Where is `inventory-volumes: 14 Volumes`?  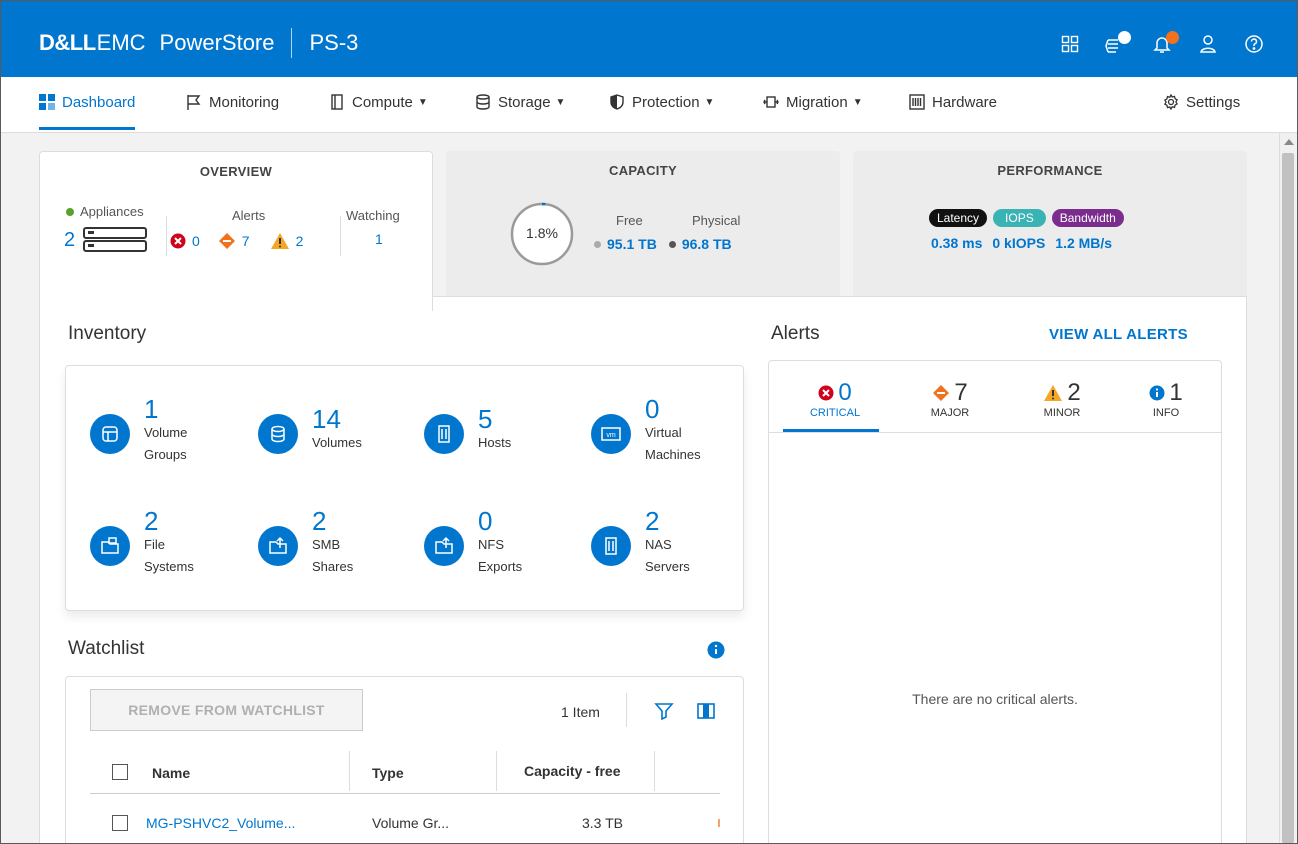
inventory-volumes: 14 Volumes is located at coordinates (310, 430).